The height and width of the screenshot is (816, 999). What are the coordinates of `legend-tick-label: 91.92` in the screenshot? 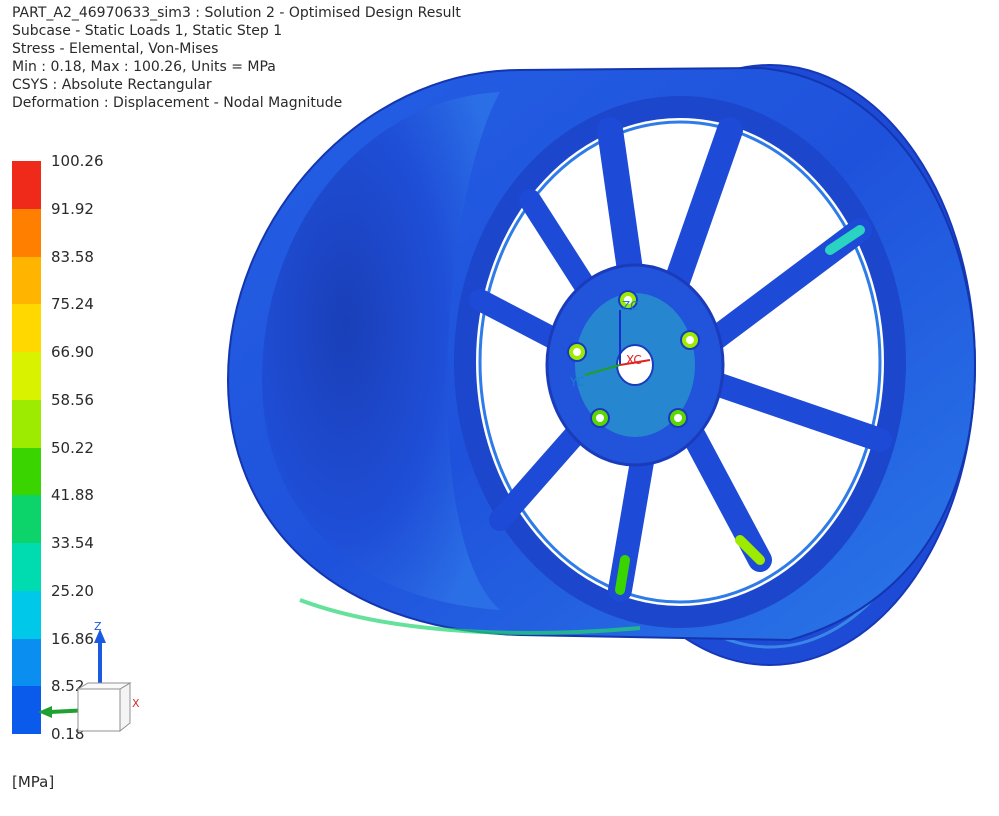 It's located at (72, 208).